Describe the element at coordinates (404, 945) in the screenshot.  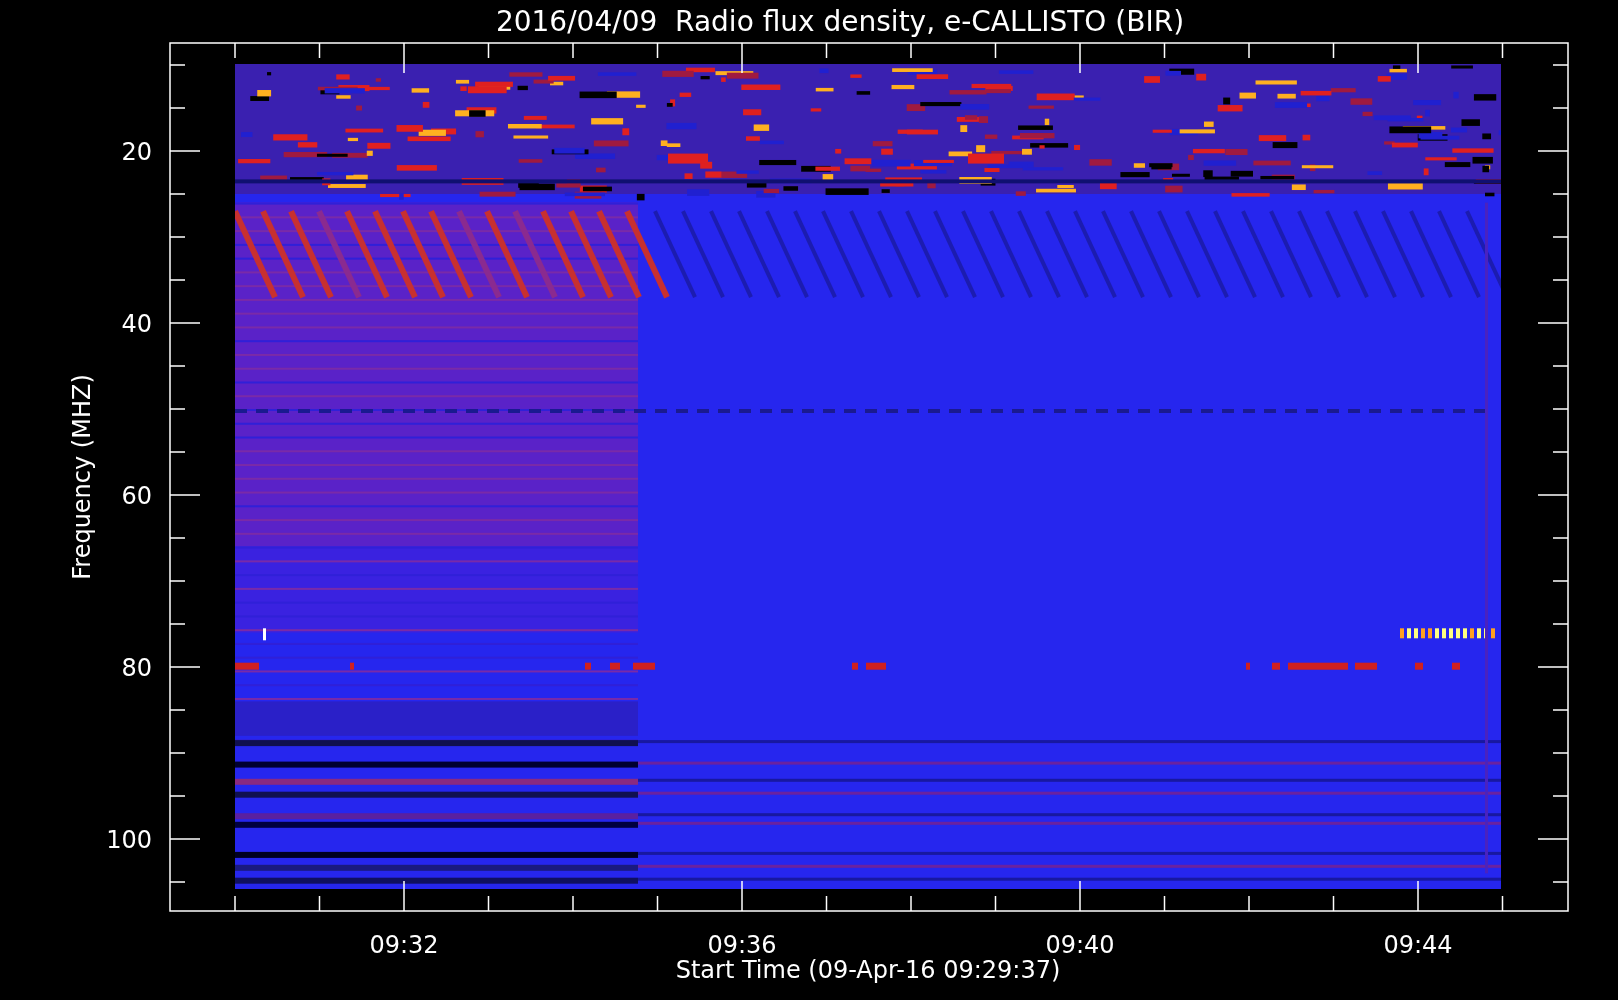
I see `x-tick-label: 09:32` at that location.